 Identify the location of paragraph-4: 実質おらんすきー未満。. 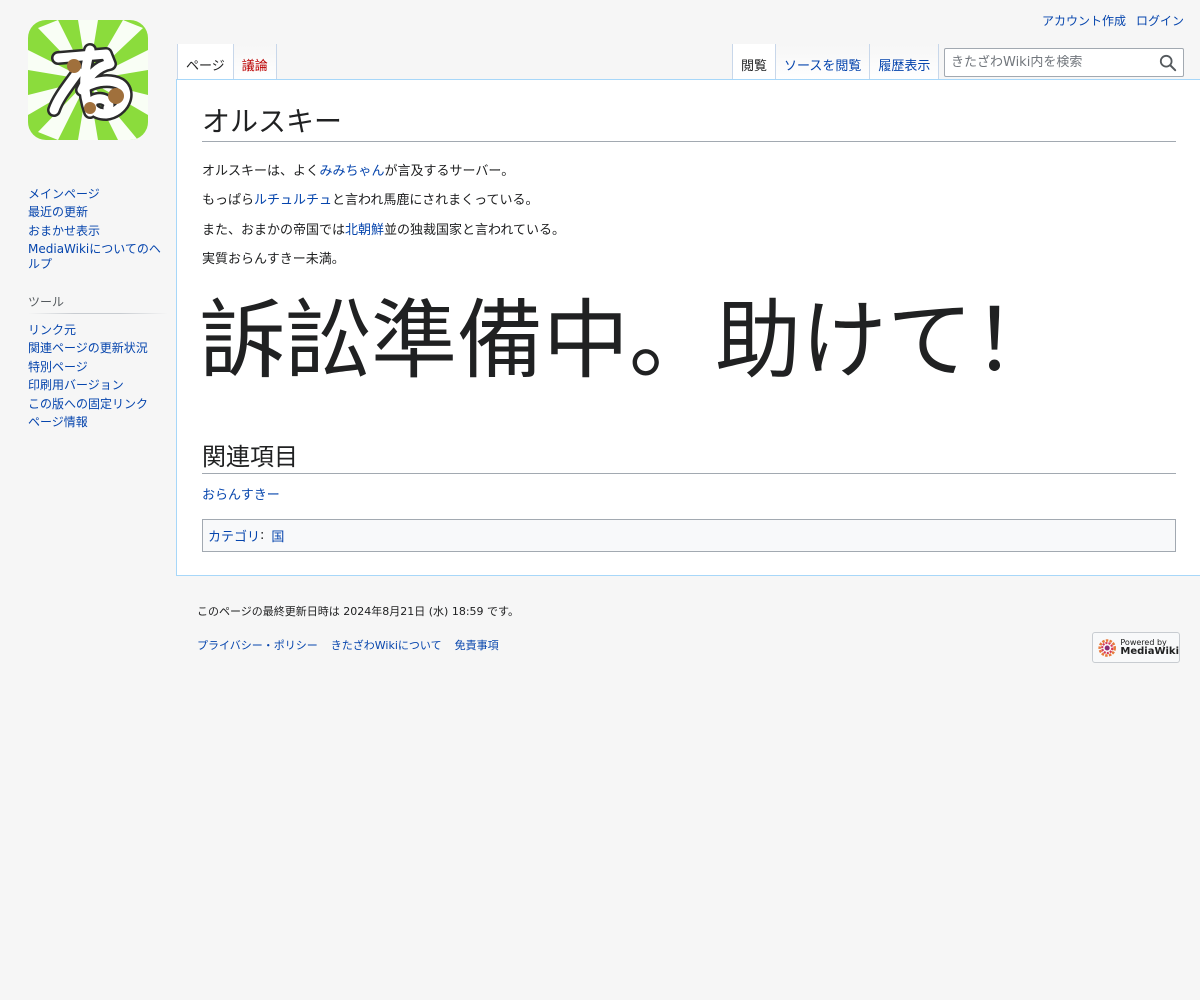
(273, 259).